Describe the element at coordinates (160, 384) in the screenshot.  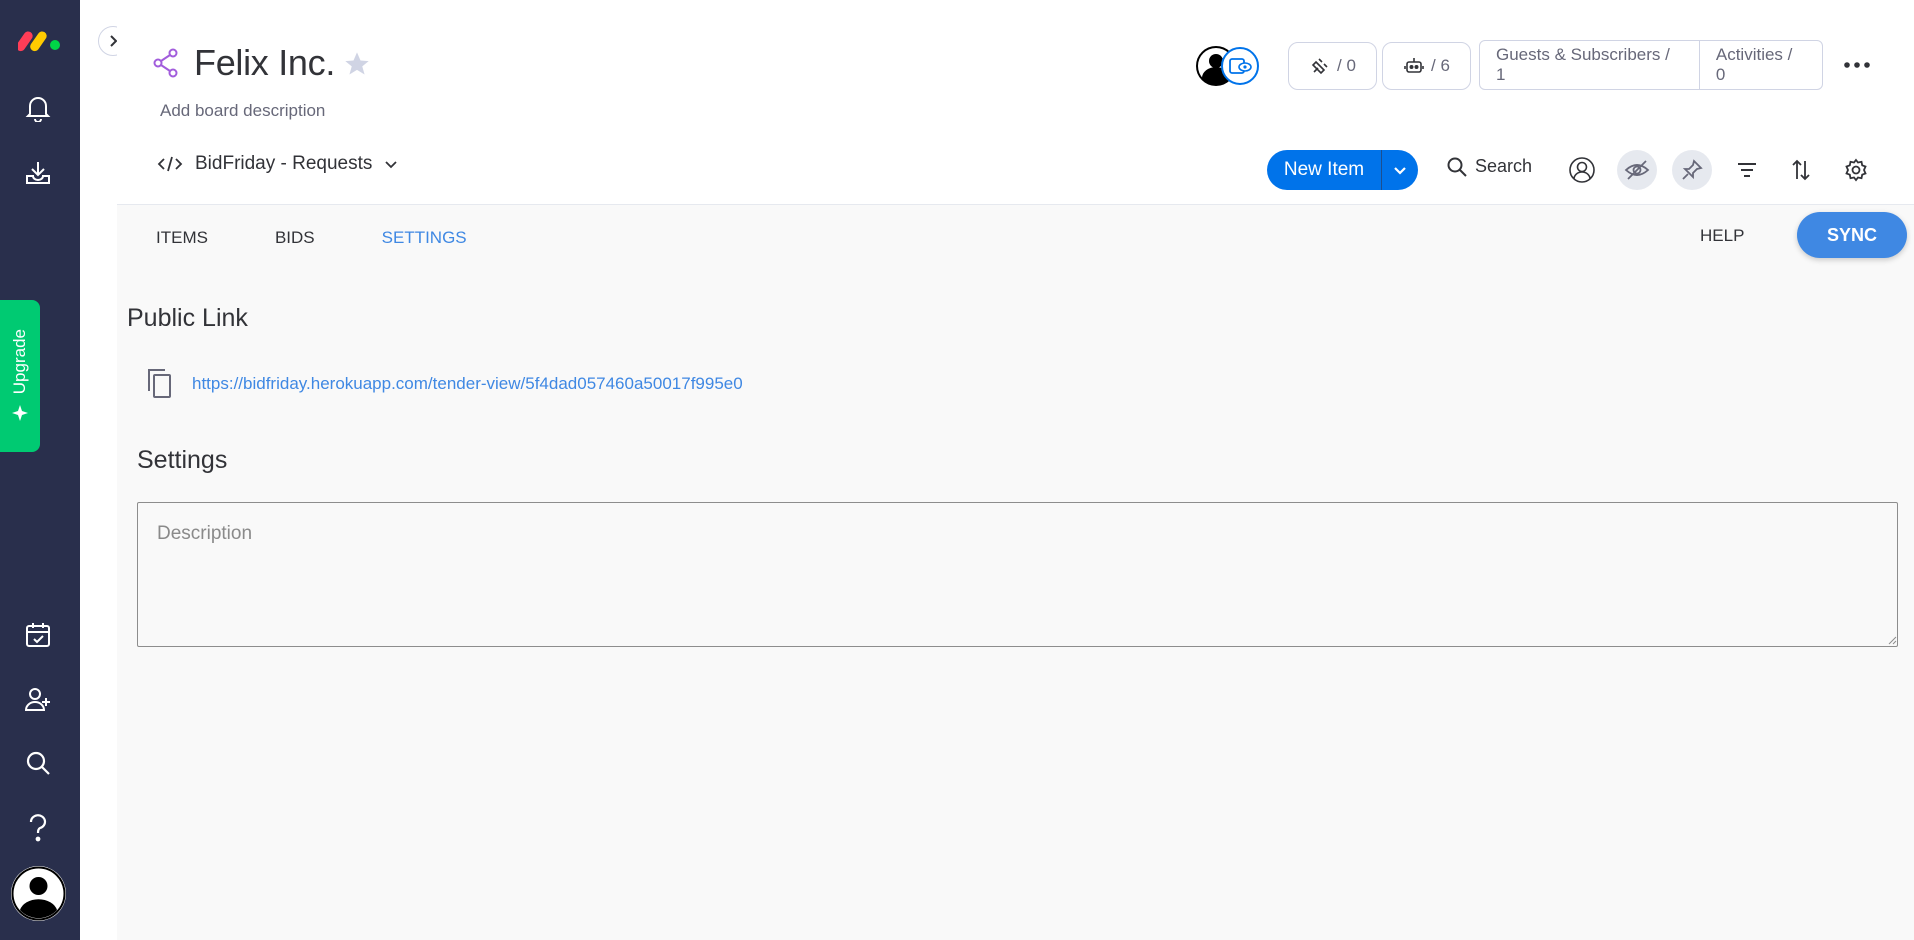
I see `copy-icon` at that location.